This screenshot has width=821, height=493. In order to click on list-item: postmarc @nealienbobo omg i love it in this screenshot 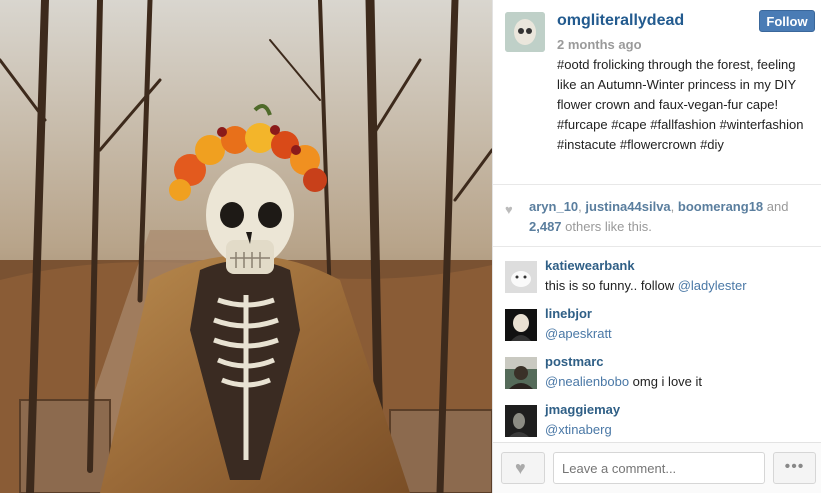, I will do `click(655, 371)`.